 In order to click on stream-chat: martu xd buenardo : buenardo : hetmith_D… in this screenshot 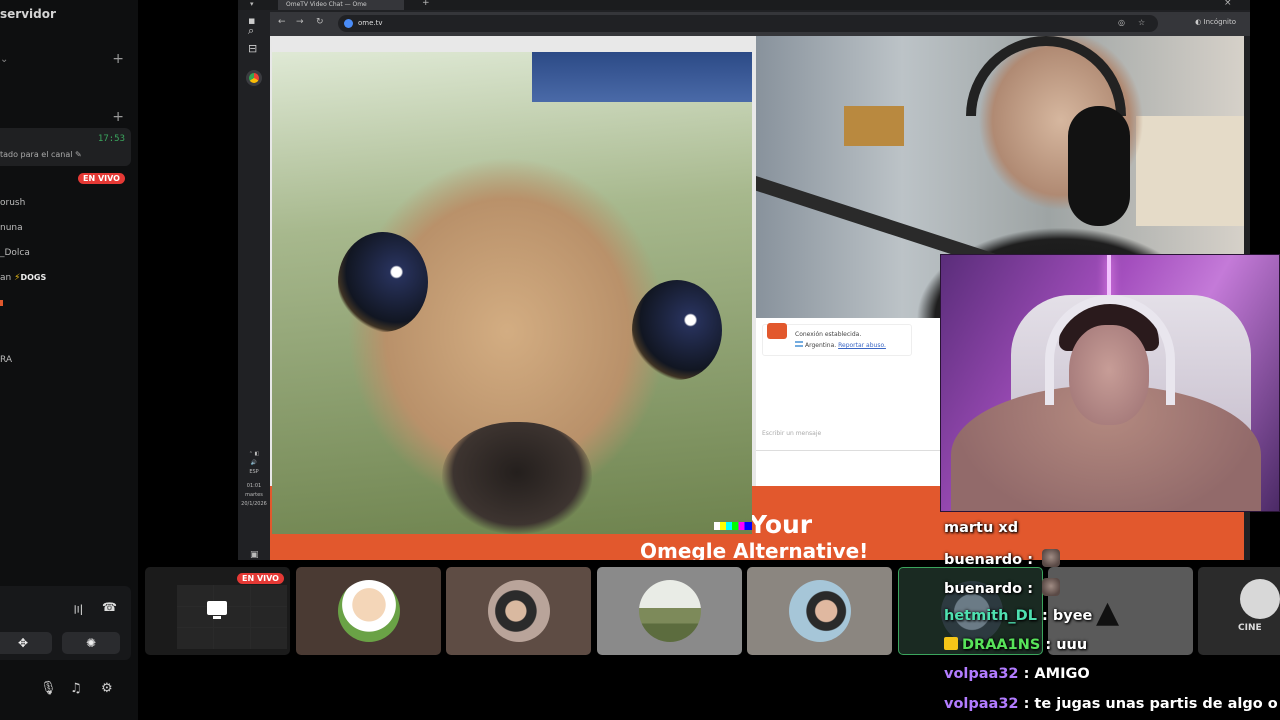, I will do `click(1112, 617)`.